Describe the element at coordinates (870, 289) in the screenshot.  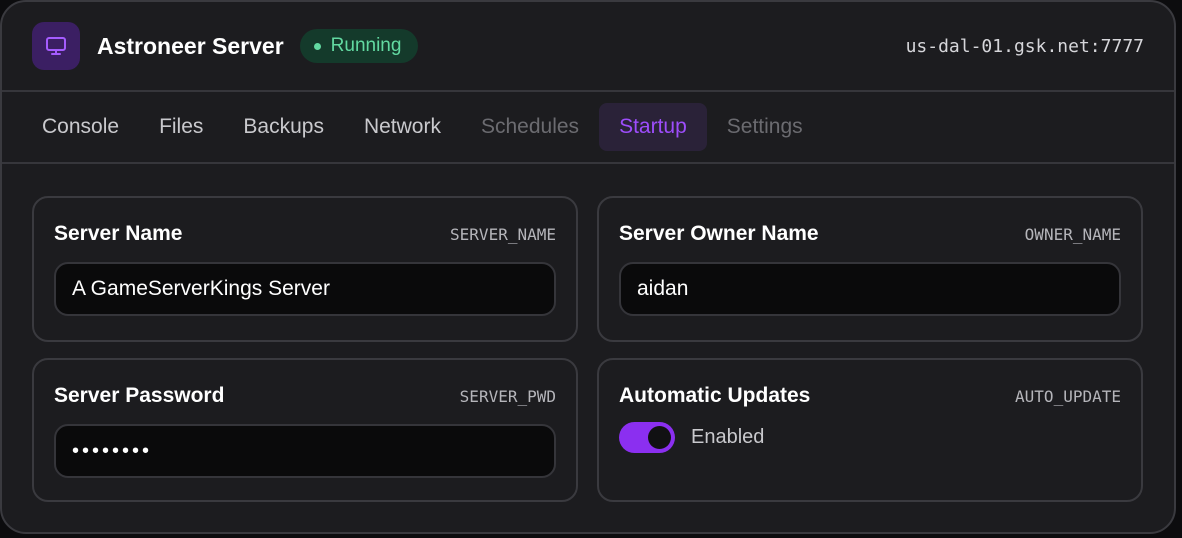
I see `owner-name-input: aidan` at that location.